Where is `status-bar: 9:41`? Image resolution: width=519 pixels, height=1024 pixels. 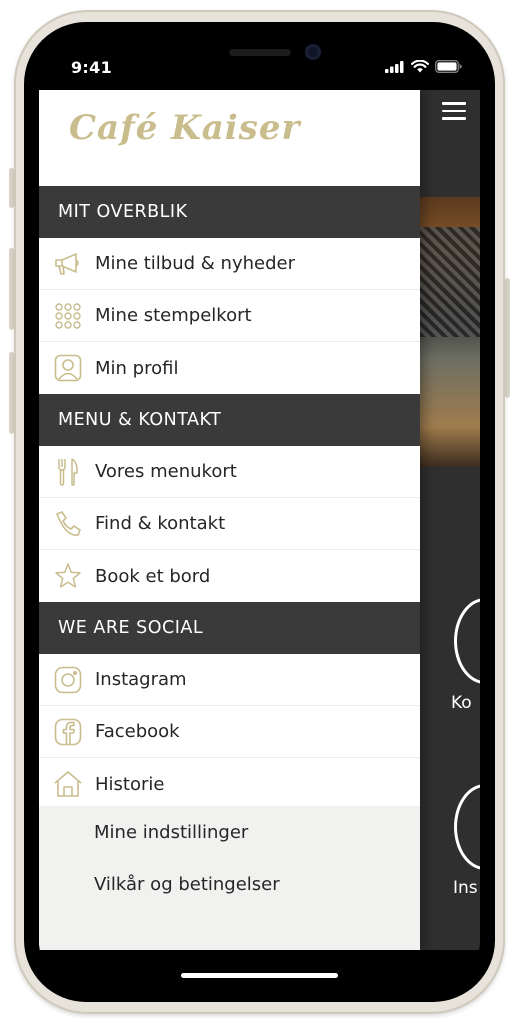
status-bar: 9:41 is located at coordinates (259, 64).